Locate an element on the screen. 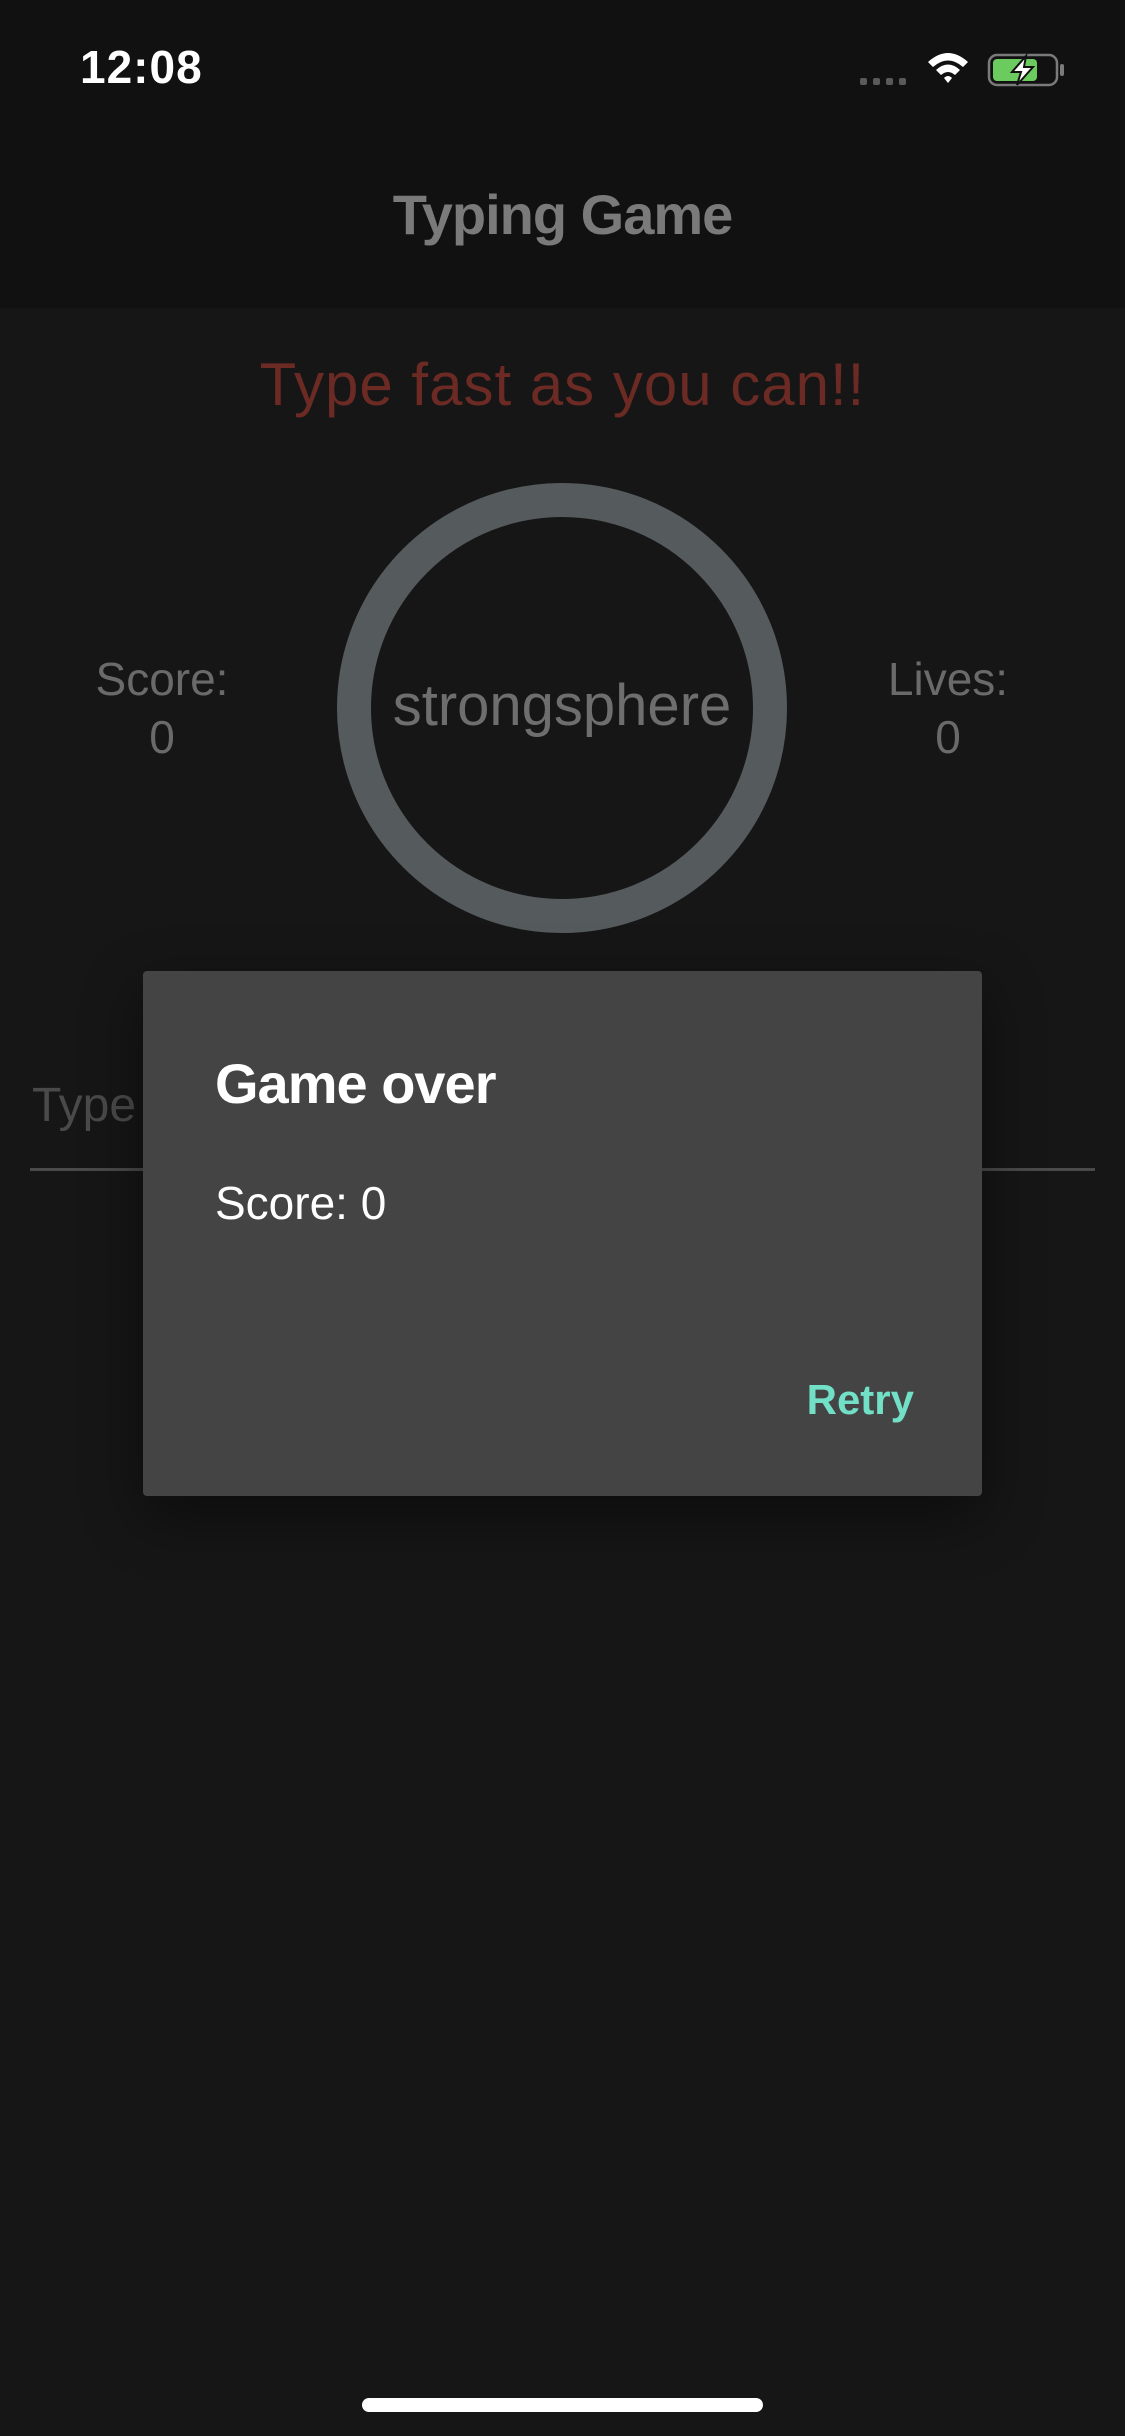 The image size is (1125, 2436). score-label: Score: is located at coordinates (162, 679).